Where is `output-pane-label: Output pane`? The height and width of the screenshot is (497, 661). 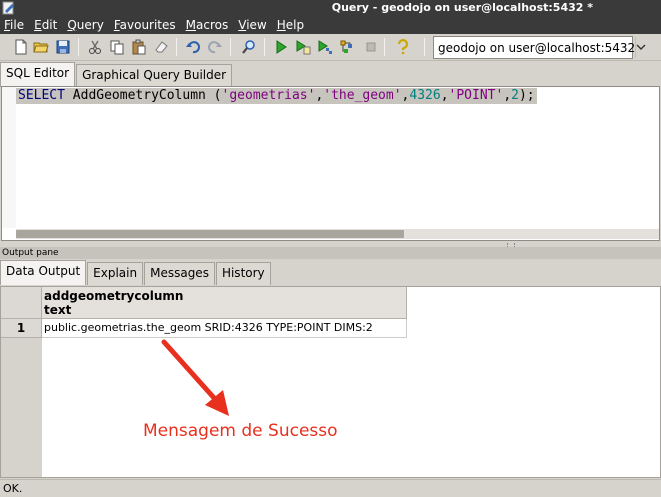
output-pane-label: Output pane is located at coordinates (30, 253).